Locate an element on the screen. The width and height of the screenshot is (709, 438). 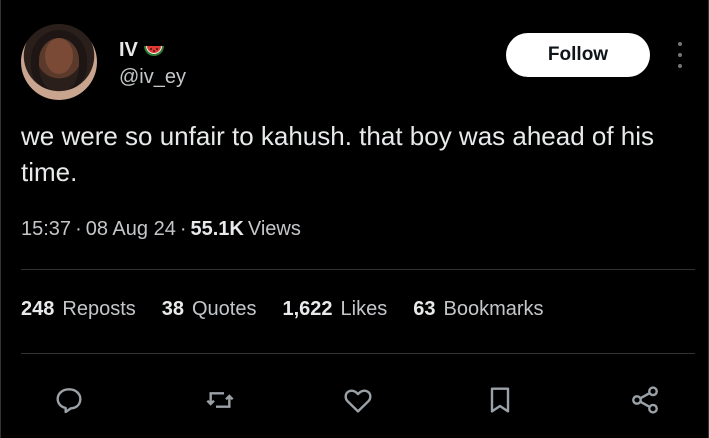
display-name: IV is located at coordinates (128, 50).